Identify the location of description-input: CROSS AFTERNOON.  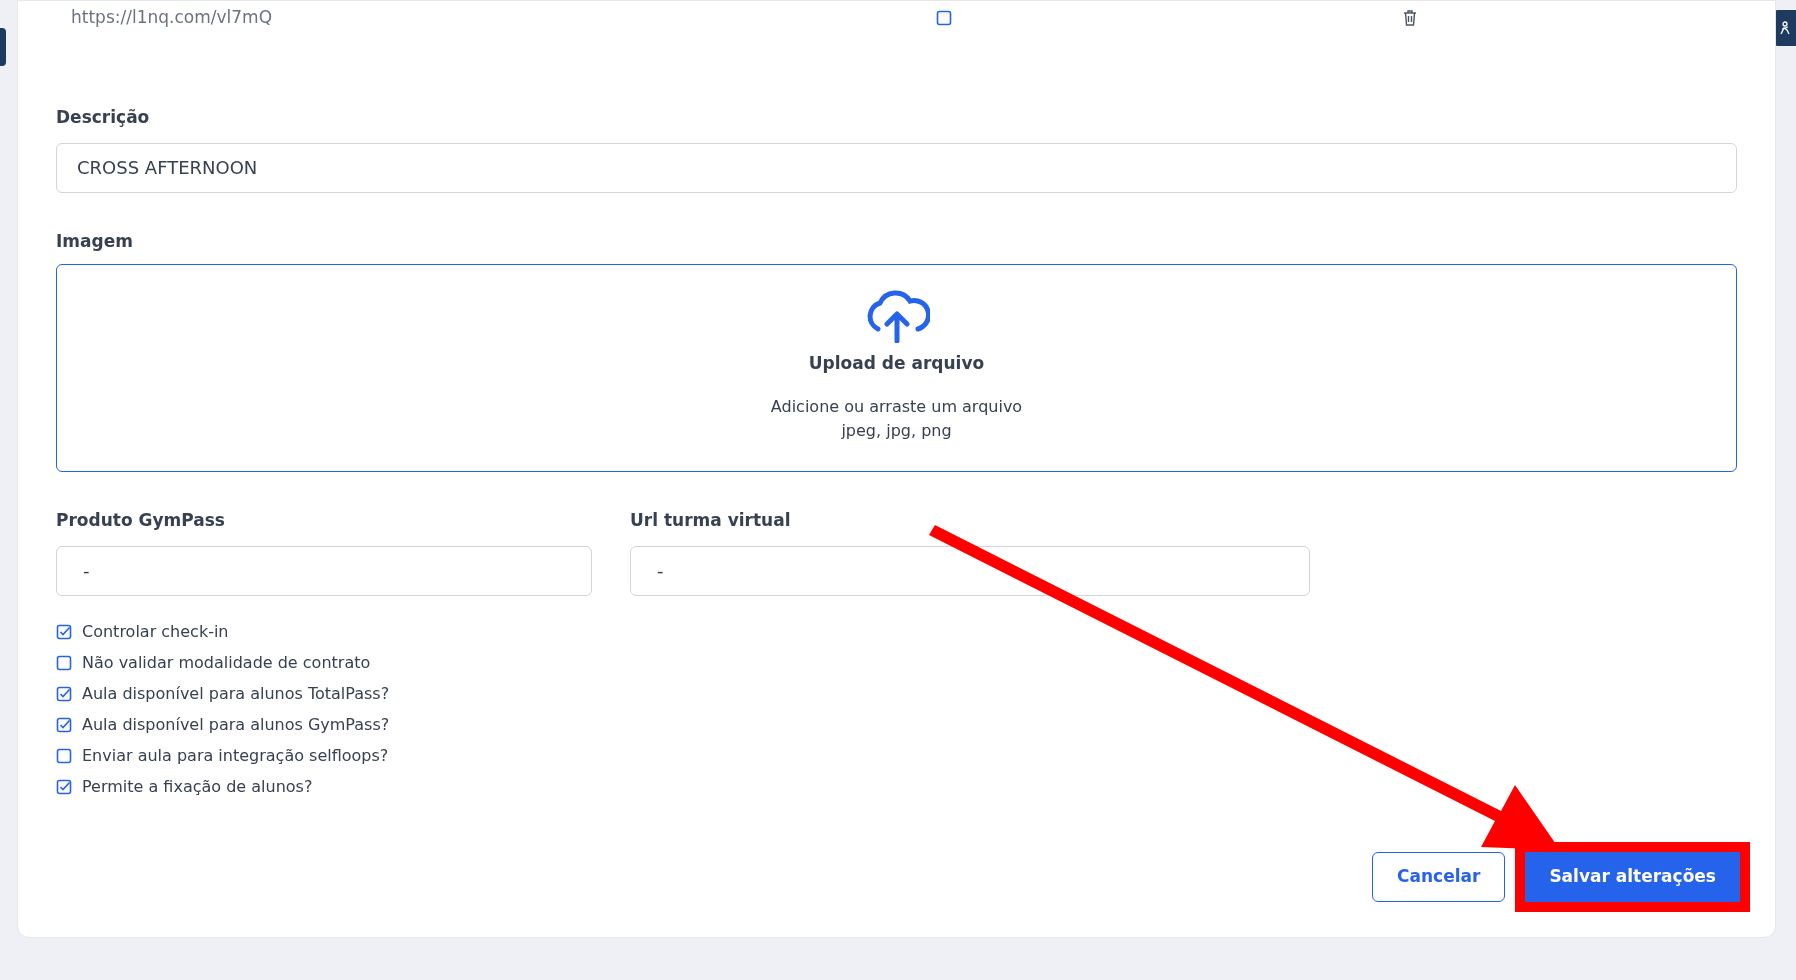
(896, 167).